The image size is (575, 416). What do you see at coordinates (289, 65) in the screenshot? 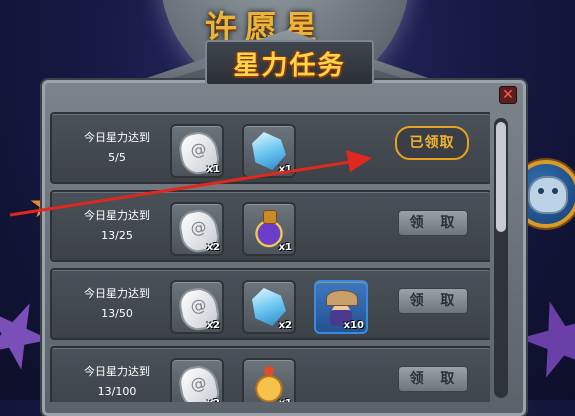
I see `window-title: 星力任务` at bounding box center [289, 65].